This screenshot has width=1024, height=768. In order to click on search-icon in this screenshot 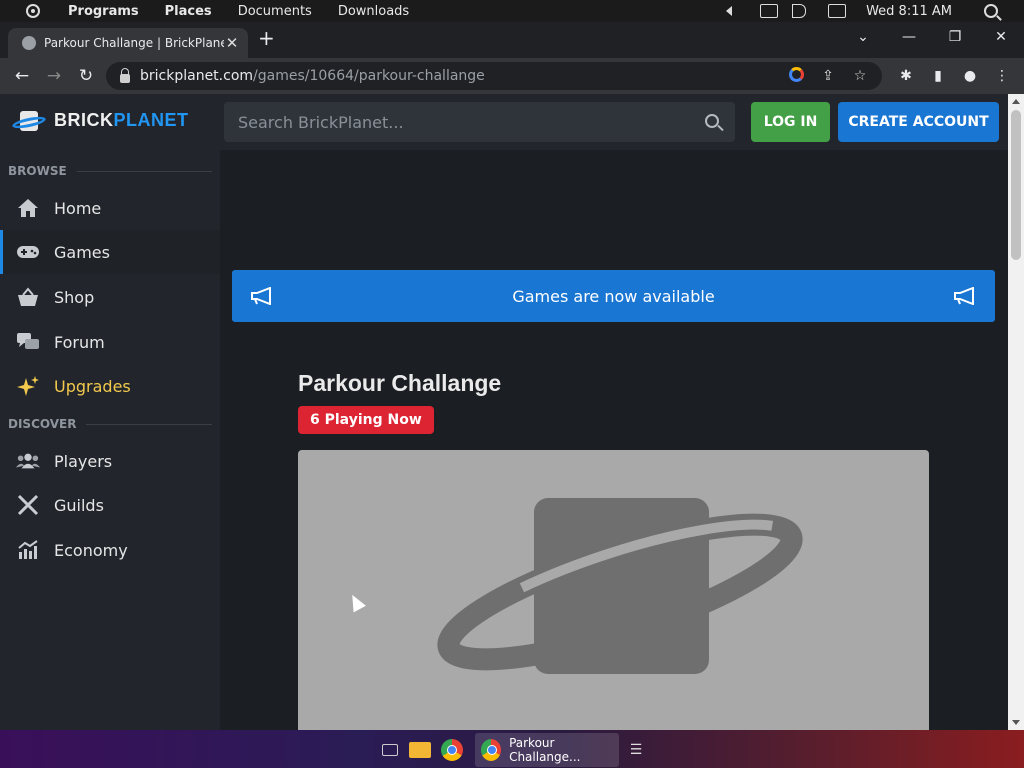, I will do `click(991, 11)`.